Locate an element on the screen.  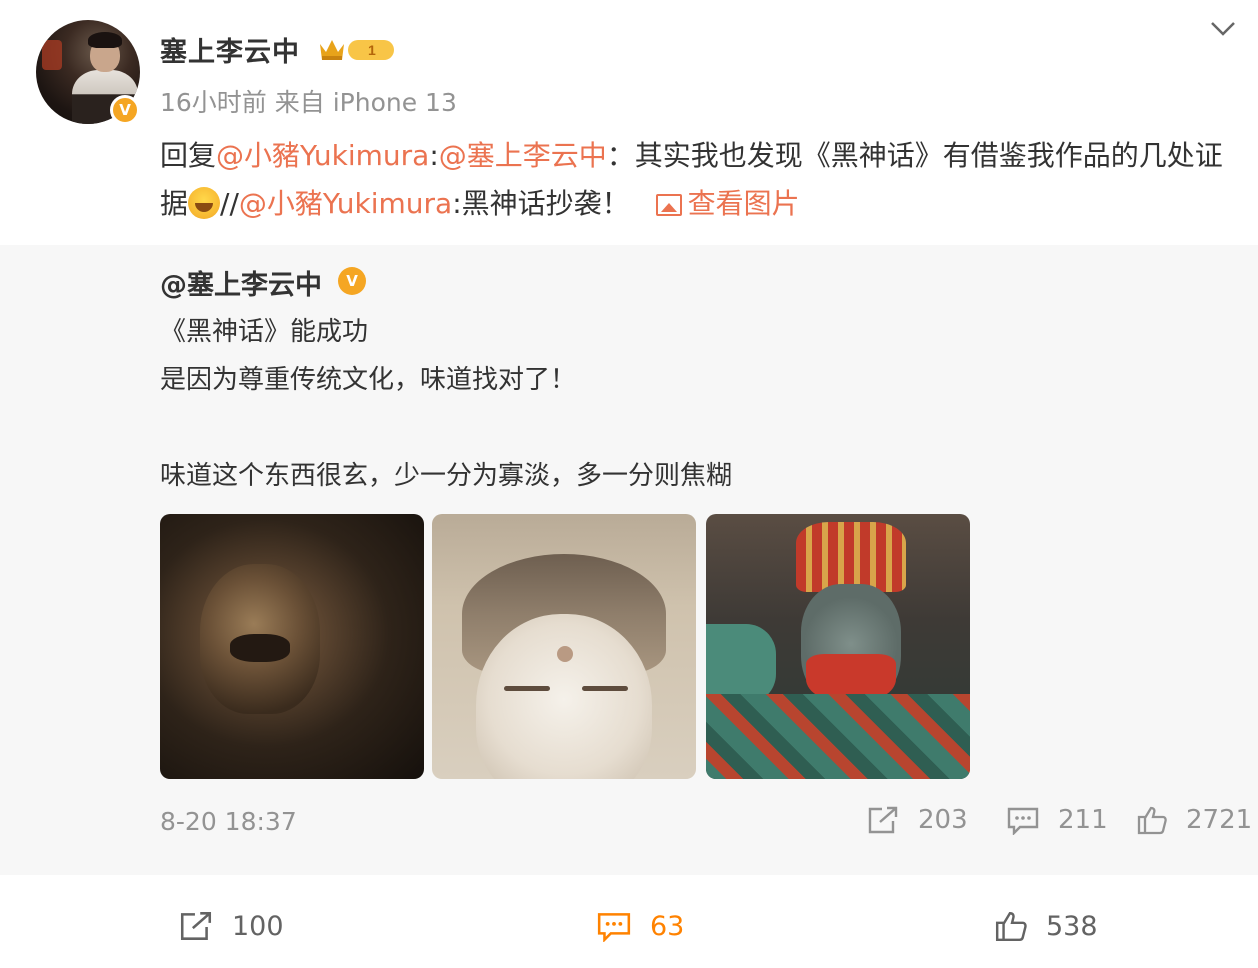
retweet-repost-count: 203 is located at coordinates (943, 820).